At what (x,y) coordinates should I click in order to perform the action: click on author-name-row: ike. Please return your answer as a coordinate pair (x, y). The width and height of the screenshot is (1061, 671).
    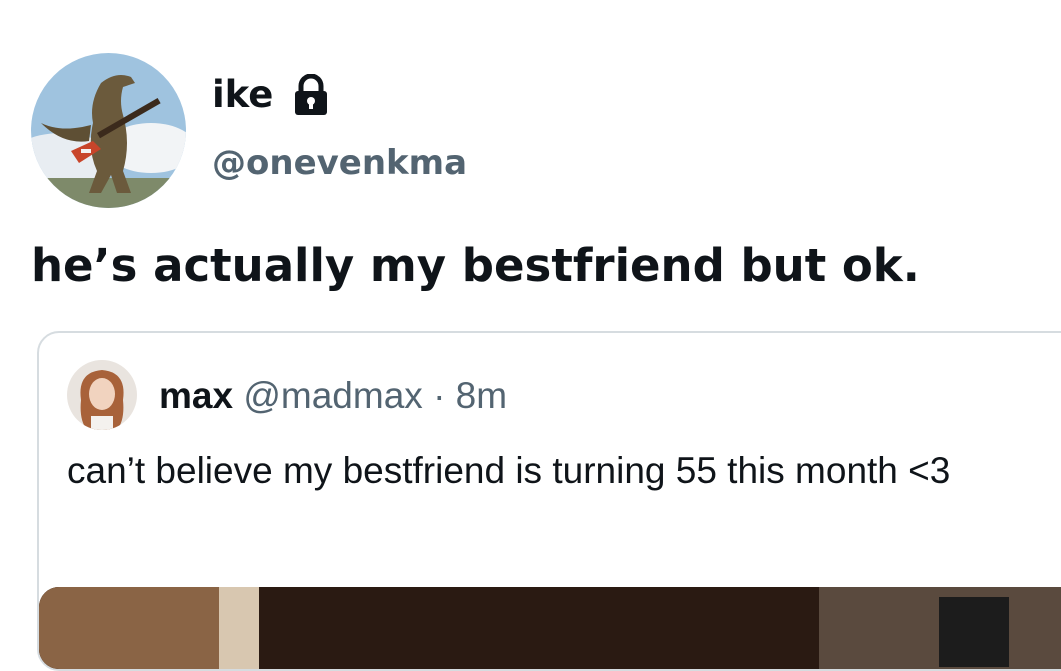
    Looking at the image, I should click on (271, 95).